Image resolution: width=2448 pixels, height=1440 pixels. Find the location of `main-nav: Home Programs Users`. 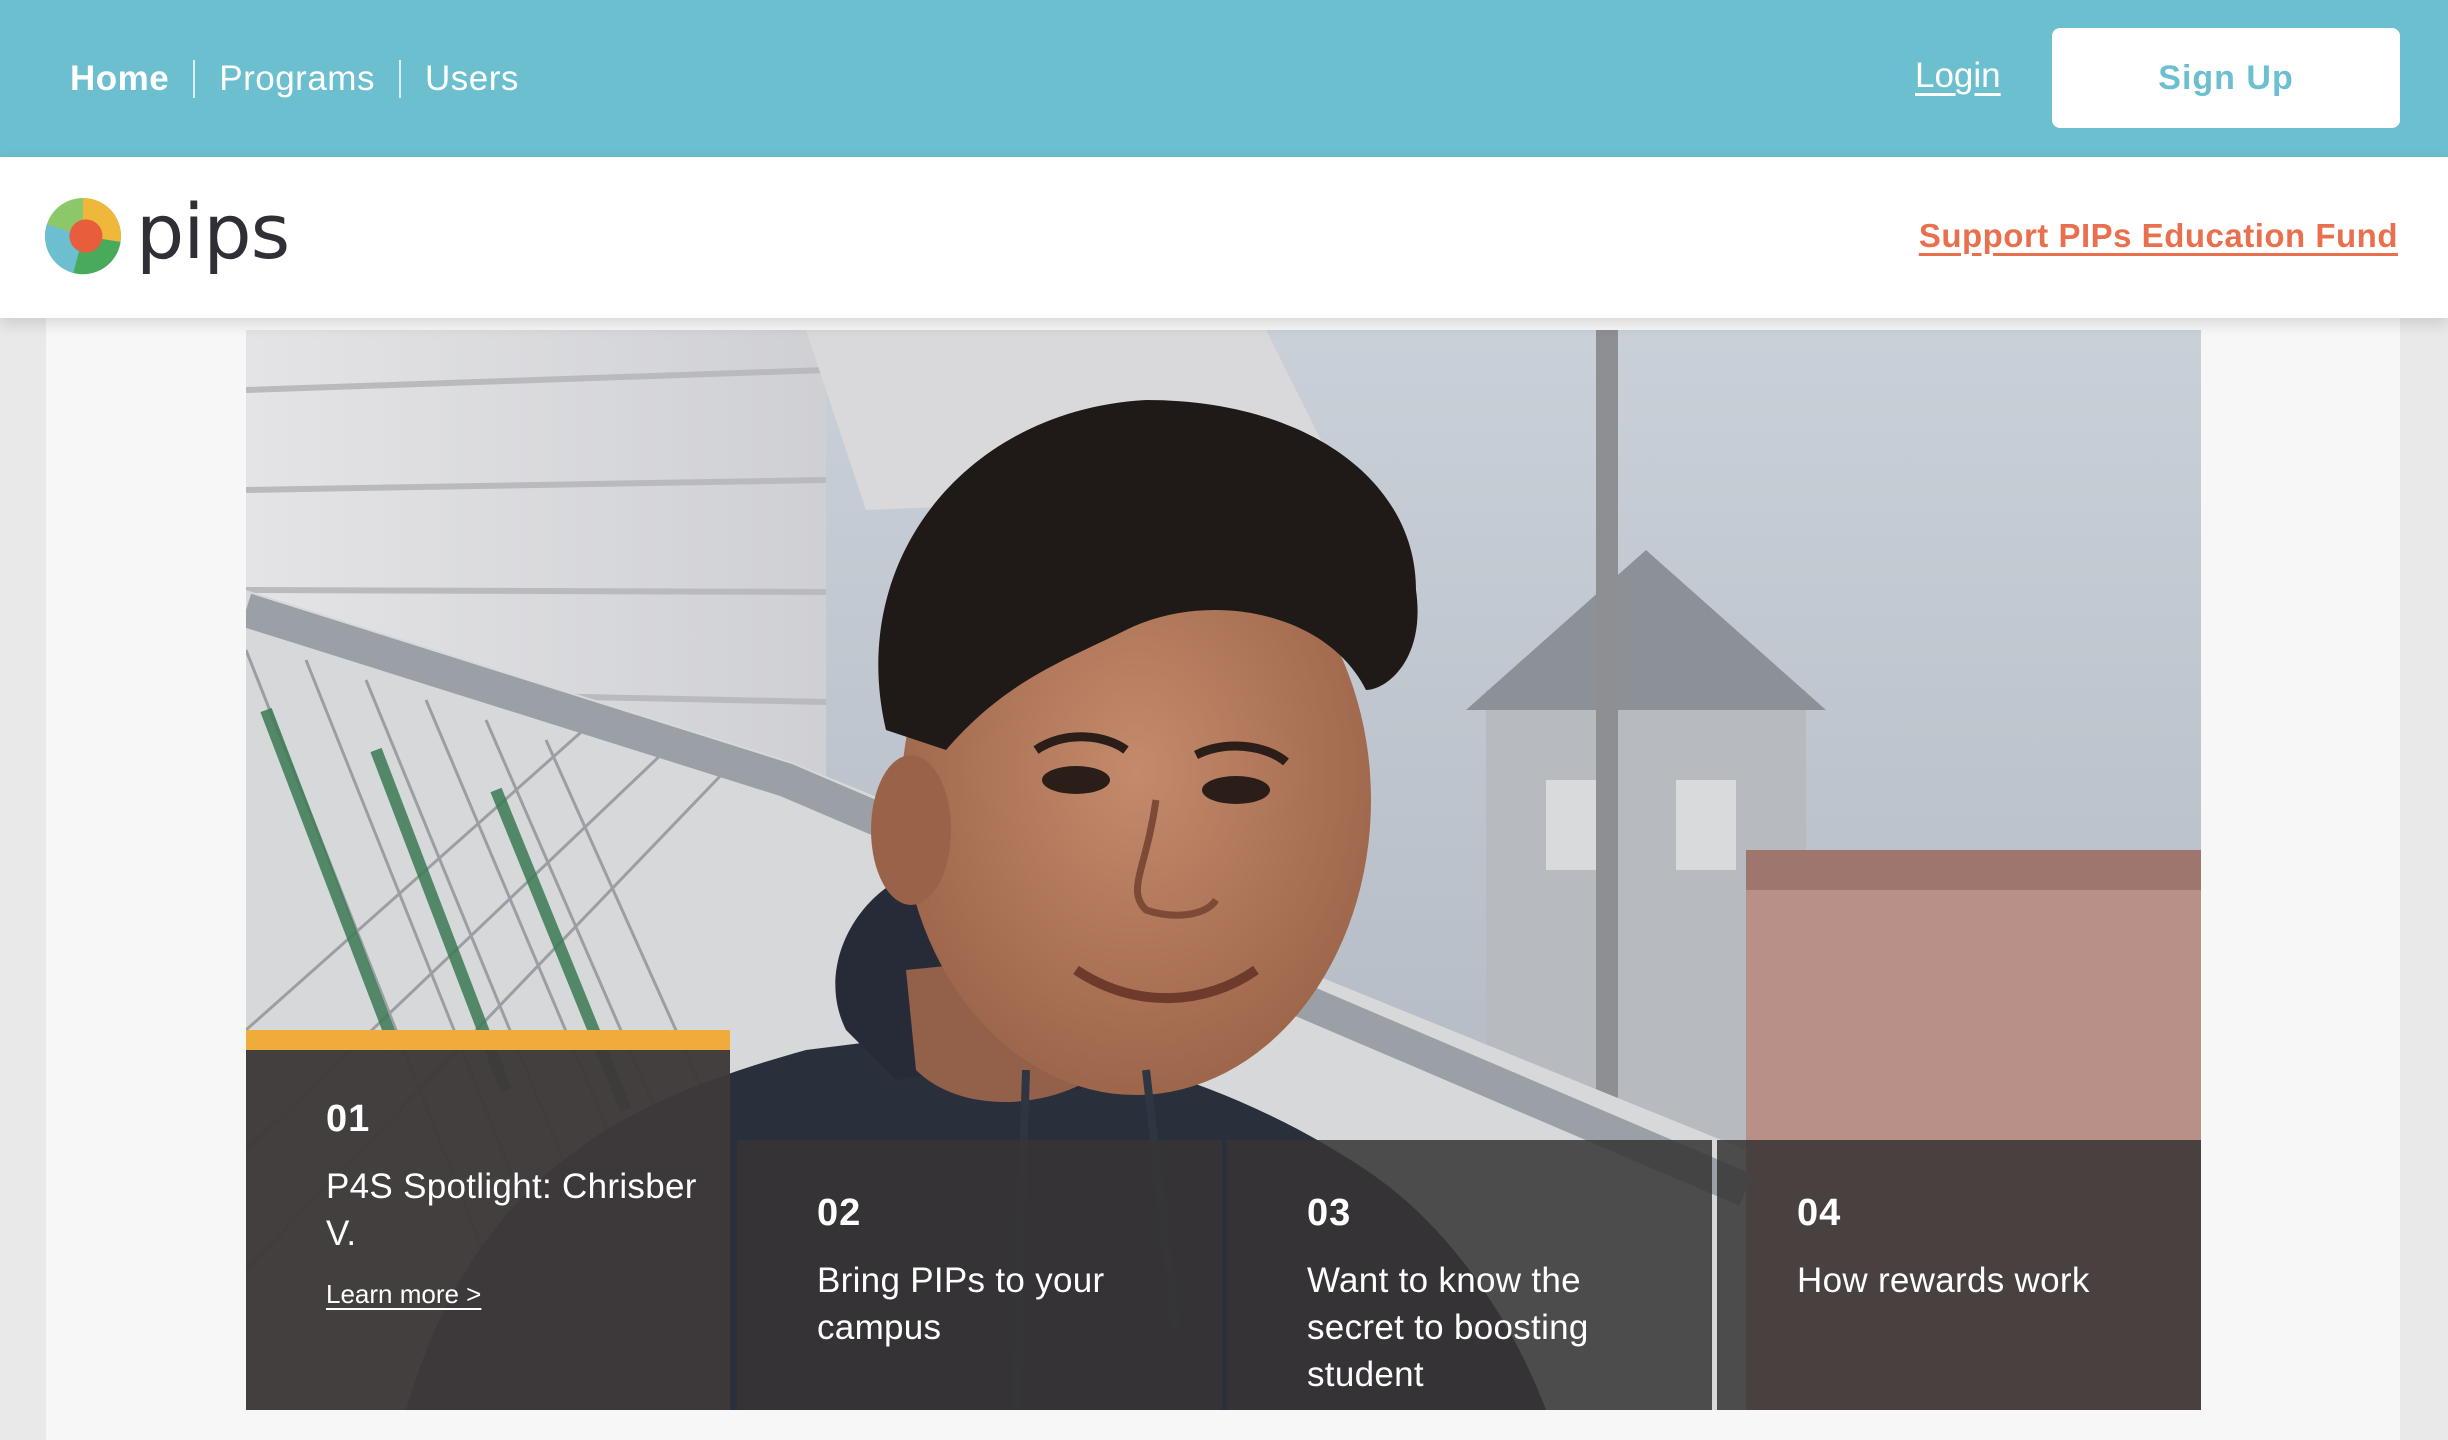

main-nav: Home Programs Users is located at coordinates (294, 78).